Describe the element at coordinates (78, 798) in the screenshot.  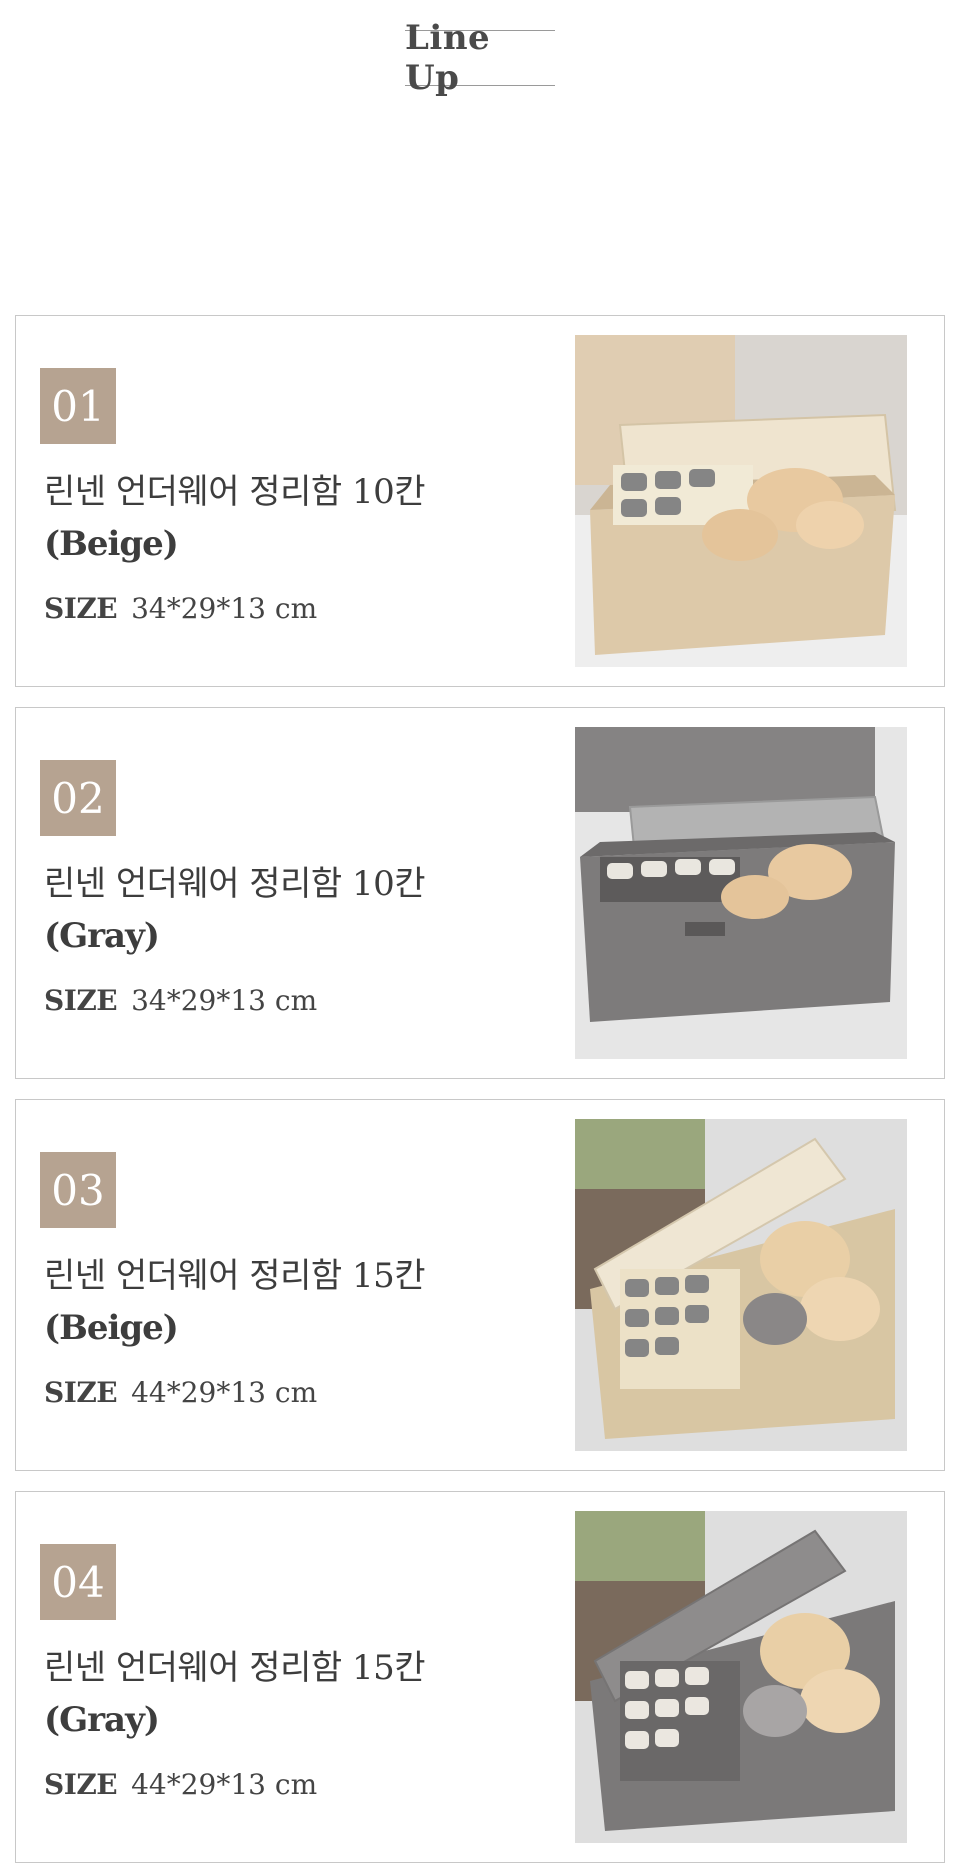
I see `product-number-badge: 02` at that location.